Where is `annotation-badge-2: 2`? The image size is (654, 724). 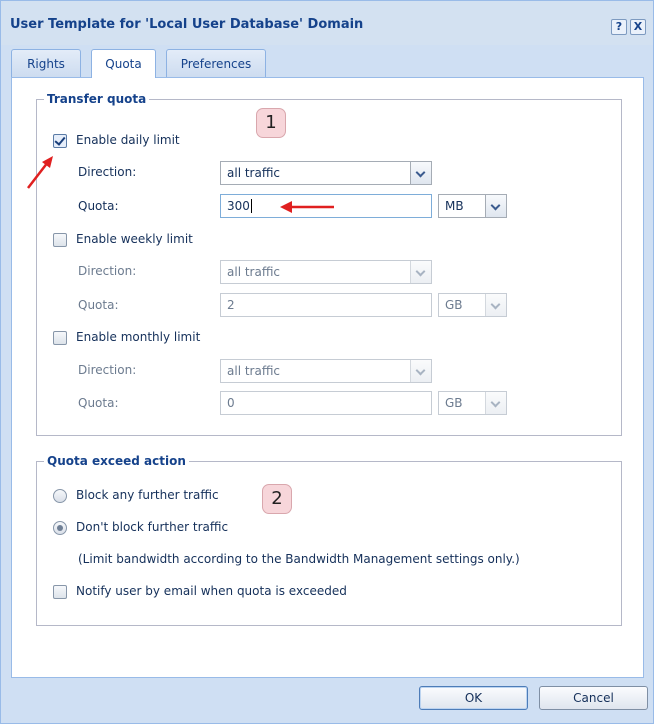
annotation-badge-2: 2 is located at coordinates (277, 499).